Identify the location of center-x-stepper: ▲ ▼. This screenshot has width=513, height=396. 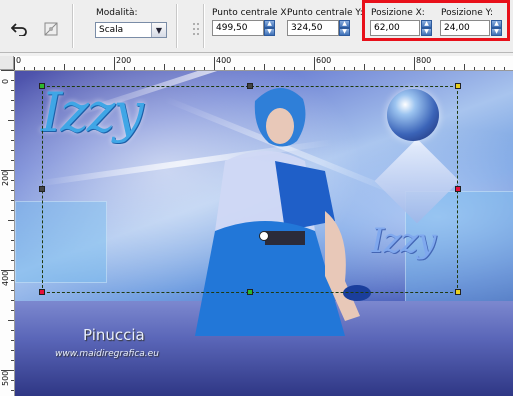
(269, 28).